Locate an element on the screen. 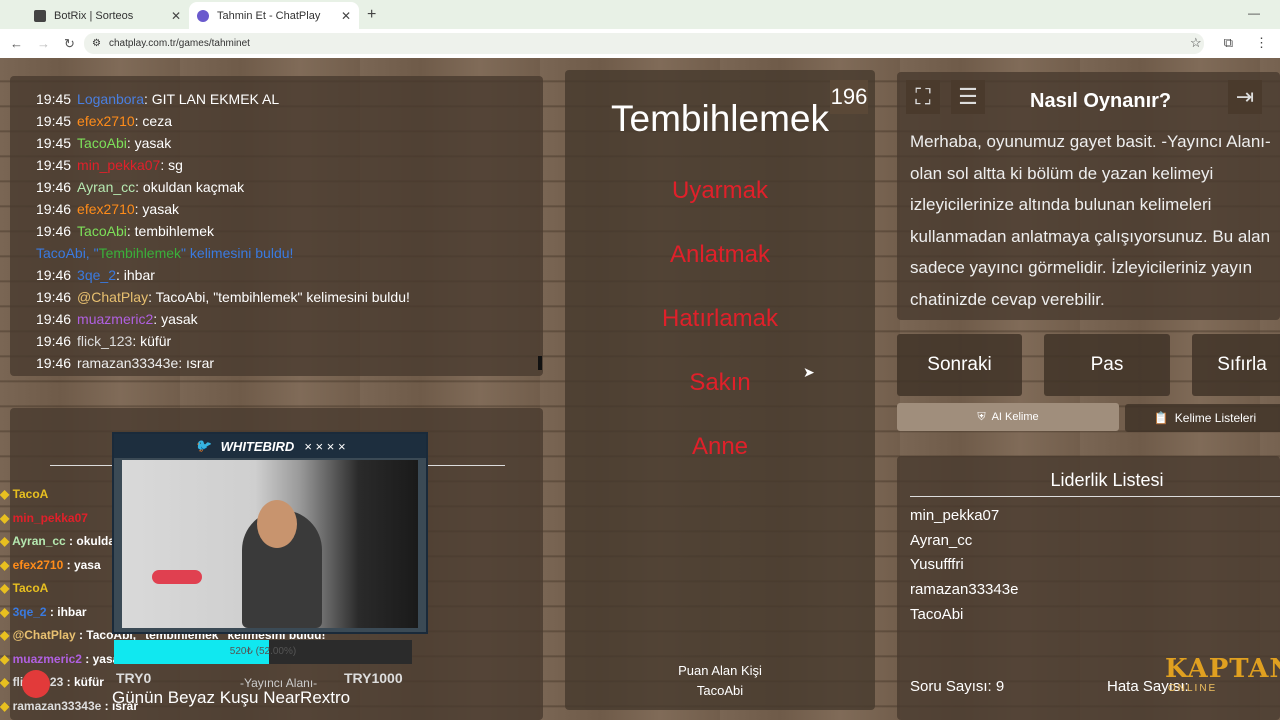  chat-username: muazmeric2 is located at coordinates (115, 319).